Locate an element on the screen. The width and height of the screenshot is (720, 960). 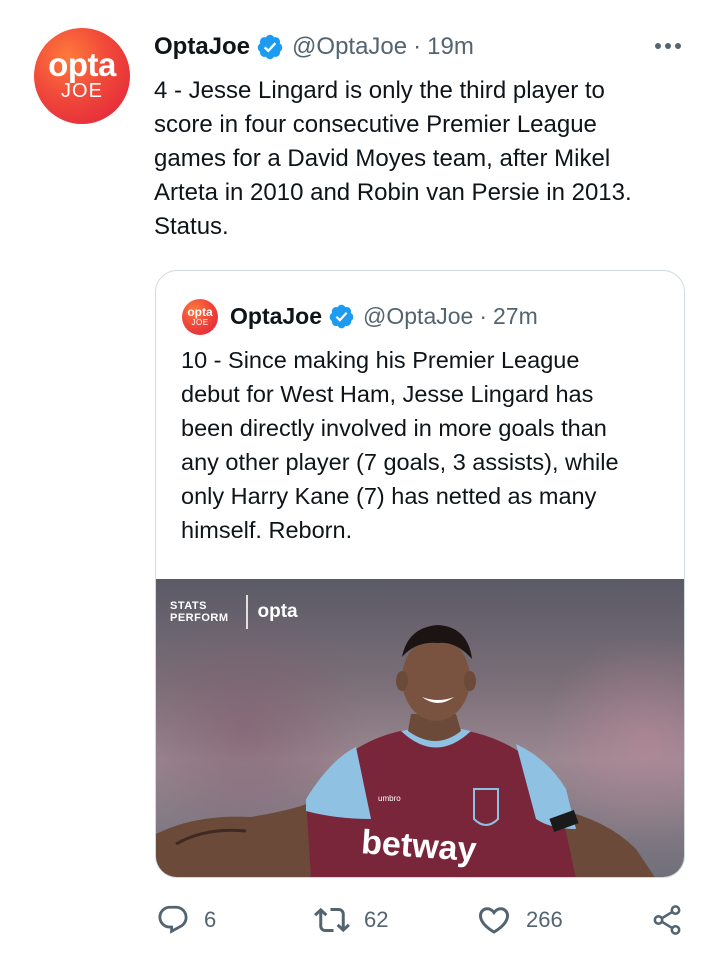
stats-perform-logo: STATS PERFORM is located at coordinates (205, 612).